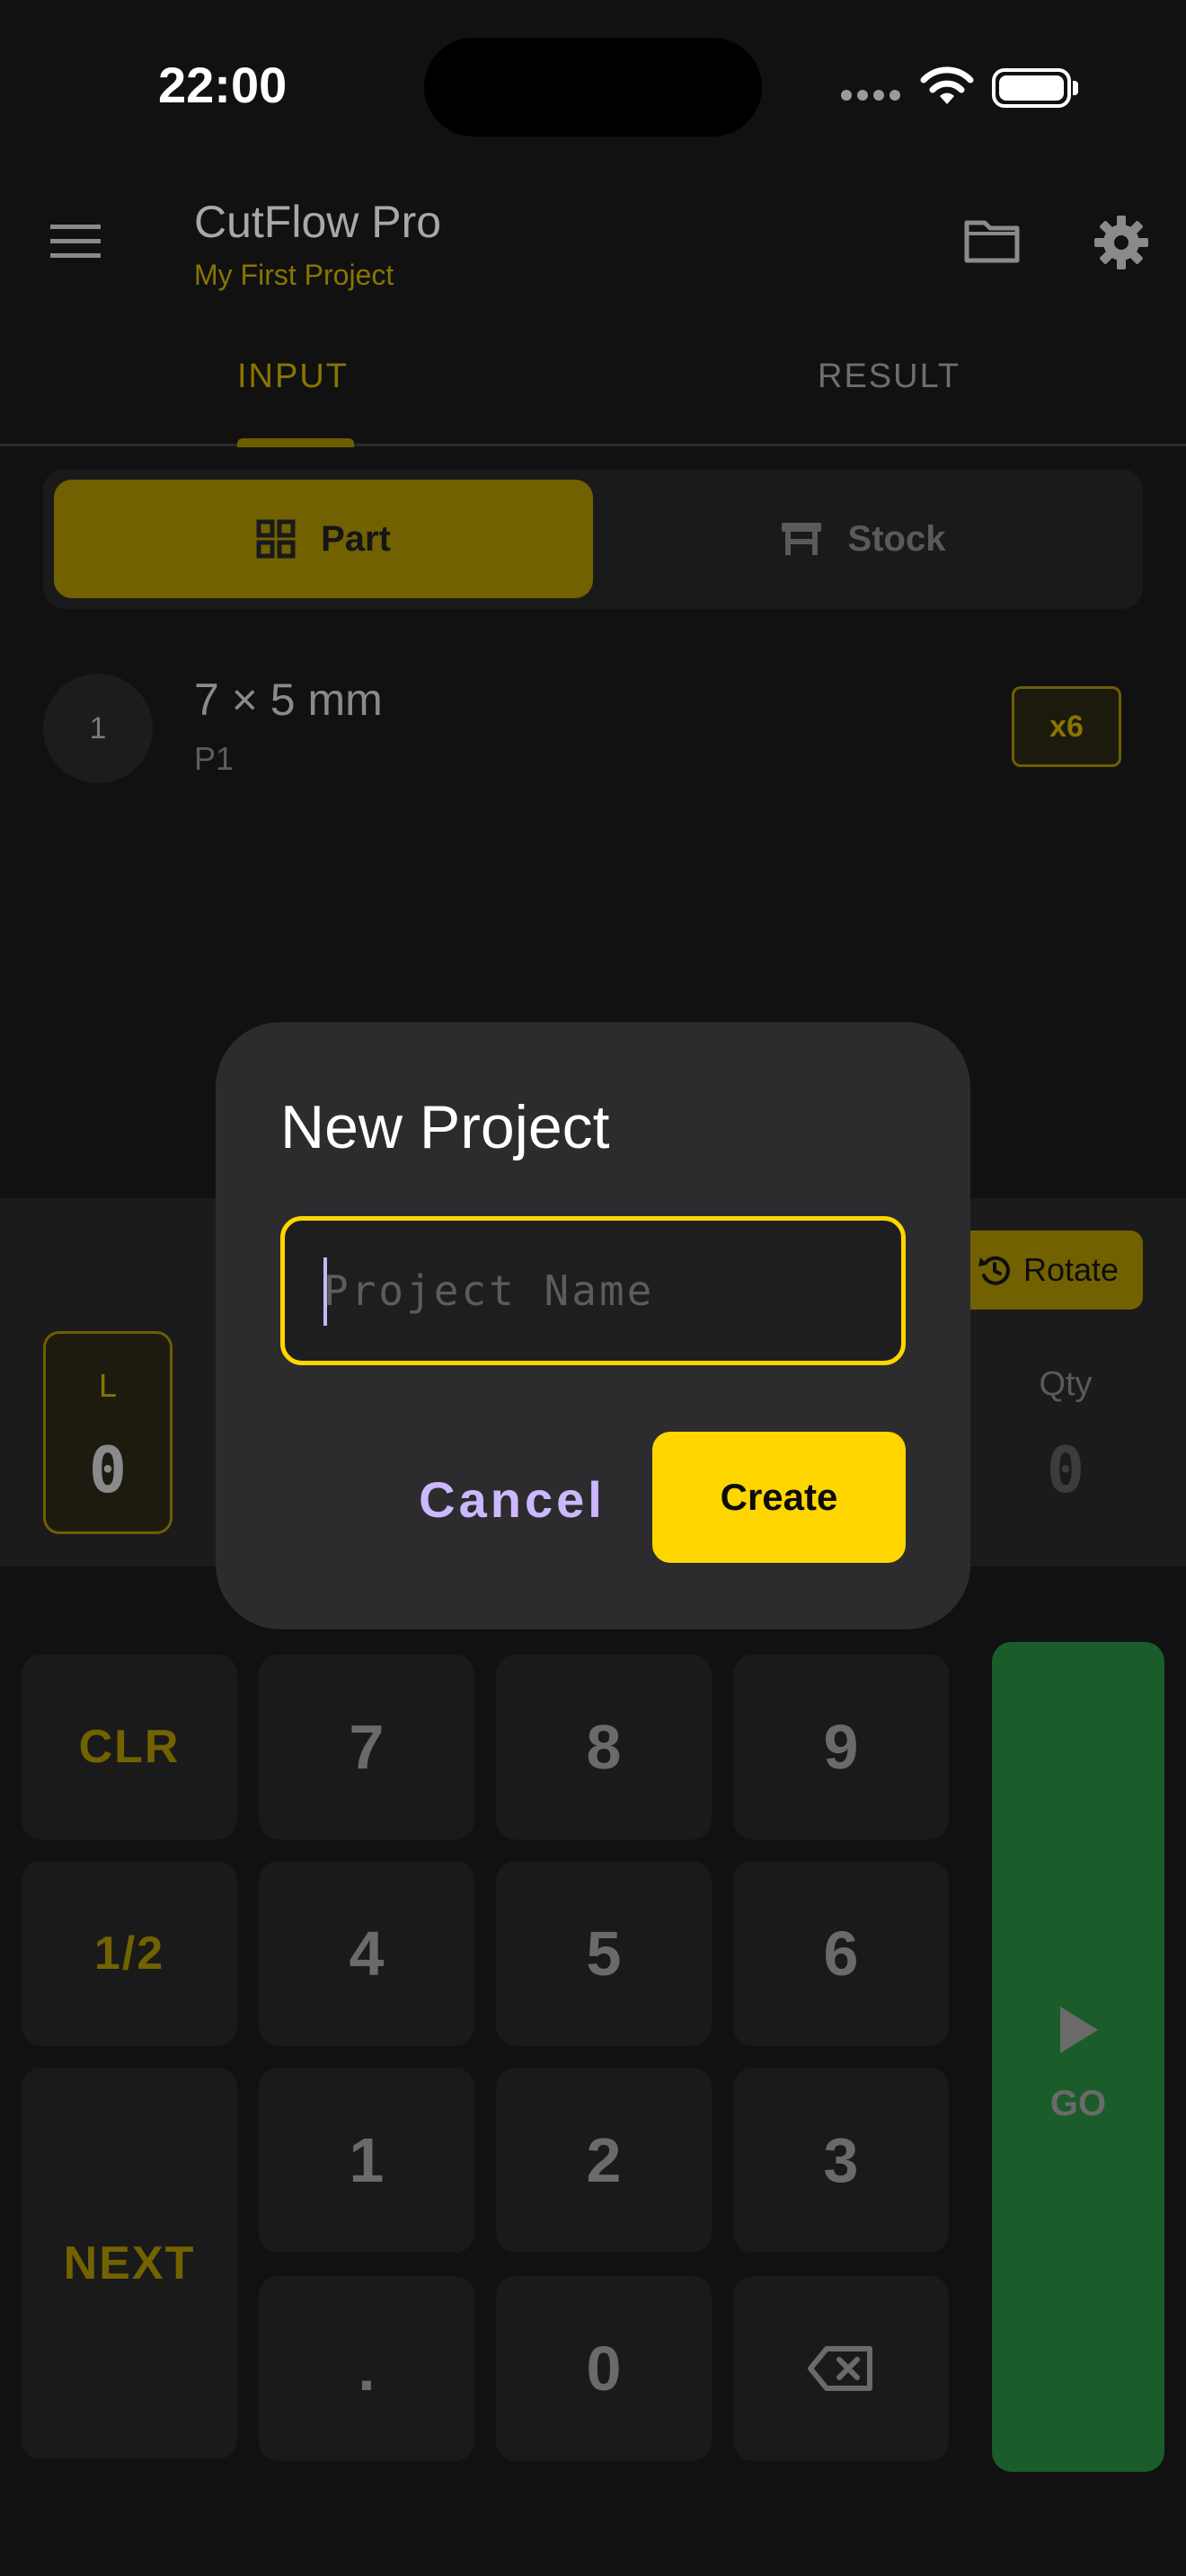 The width and height of the screenshot is (1186, 2576). I want to click on tab-input: INPUT, so click(293, 376).